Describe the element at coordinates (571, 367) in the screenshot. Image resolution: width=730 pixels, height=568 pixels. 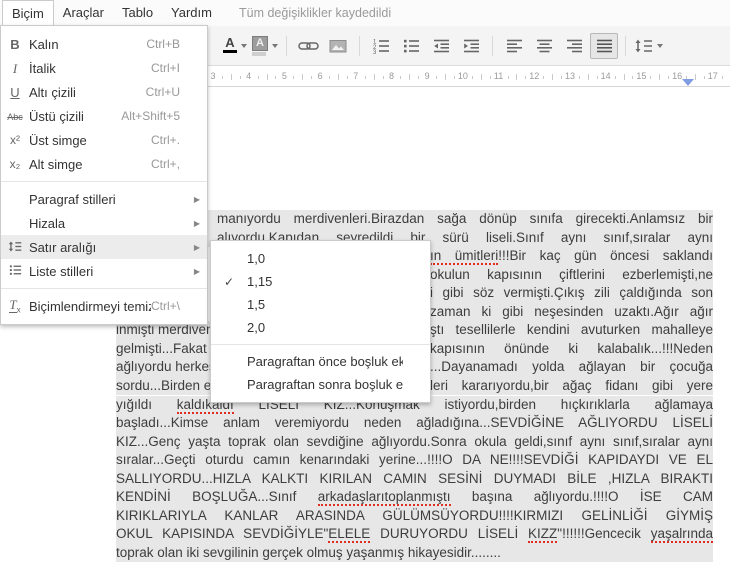
I see `doc-line-9: ...Dayanamadı yolda ağlayan bir çocuğa` at that location.